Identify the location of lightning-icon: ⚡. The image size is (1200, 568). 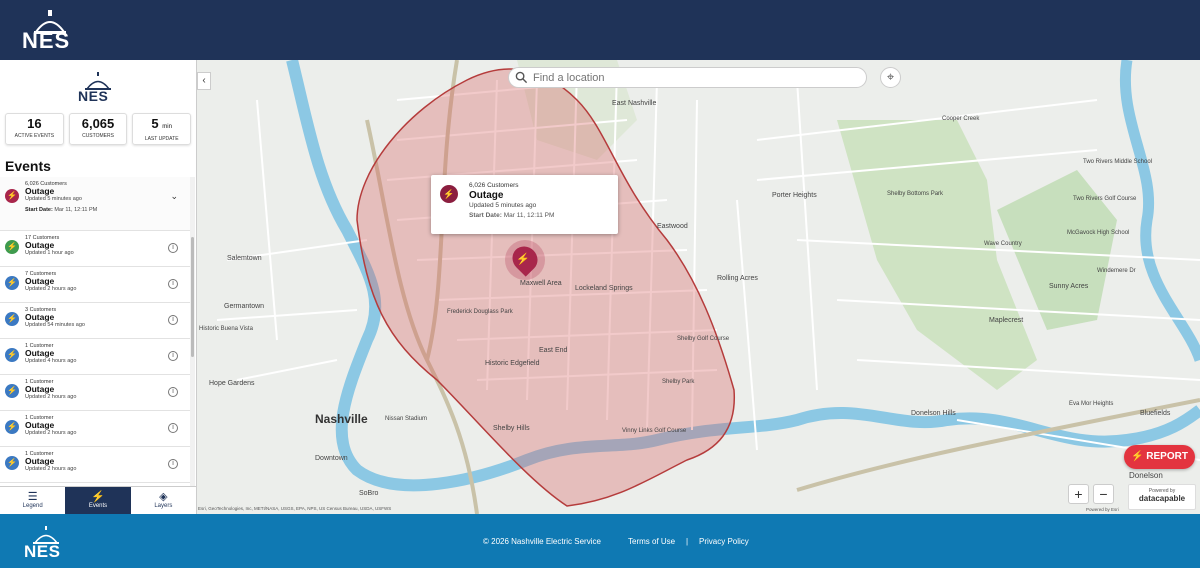
(98, 497).